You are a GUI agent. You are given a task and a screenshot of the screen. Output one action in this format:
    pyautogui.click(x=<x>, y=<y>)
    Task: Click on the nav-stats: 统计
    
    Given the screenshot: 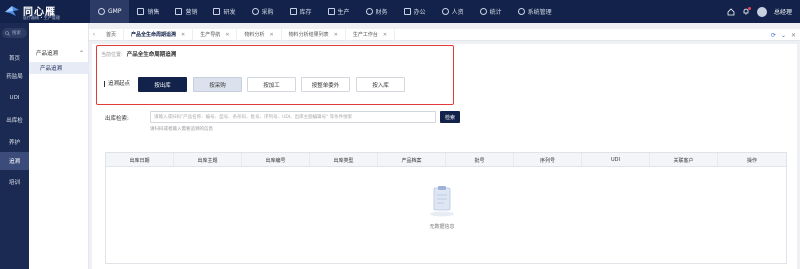 What is the action you would take?
    pyautogui.click(x=491, y=11)
    